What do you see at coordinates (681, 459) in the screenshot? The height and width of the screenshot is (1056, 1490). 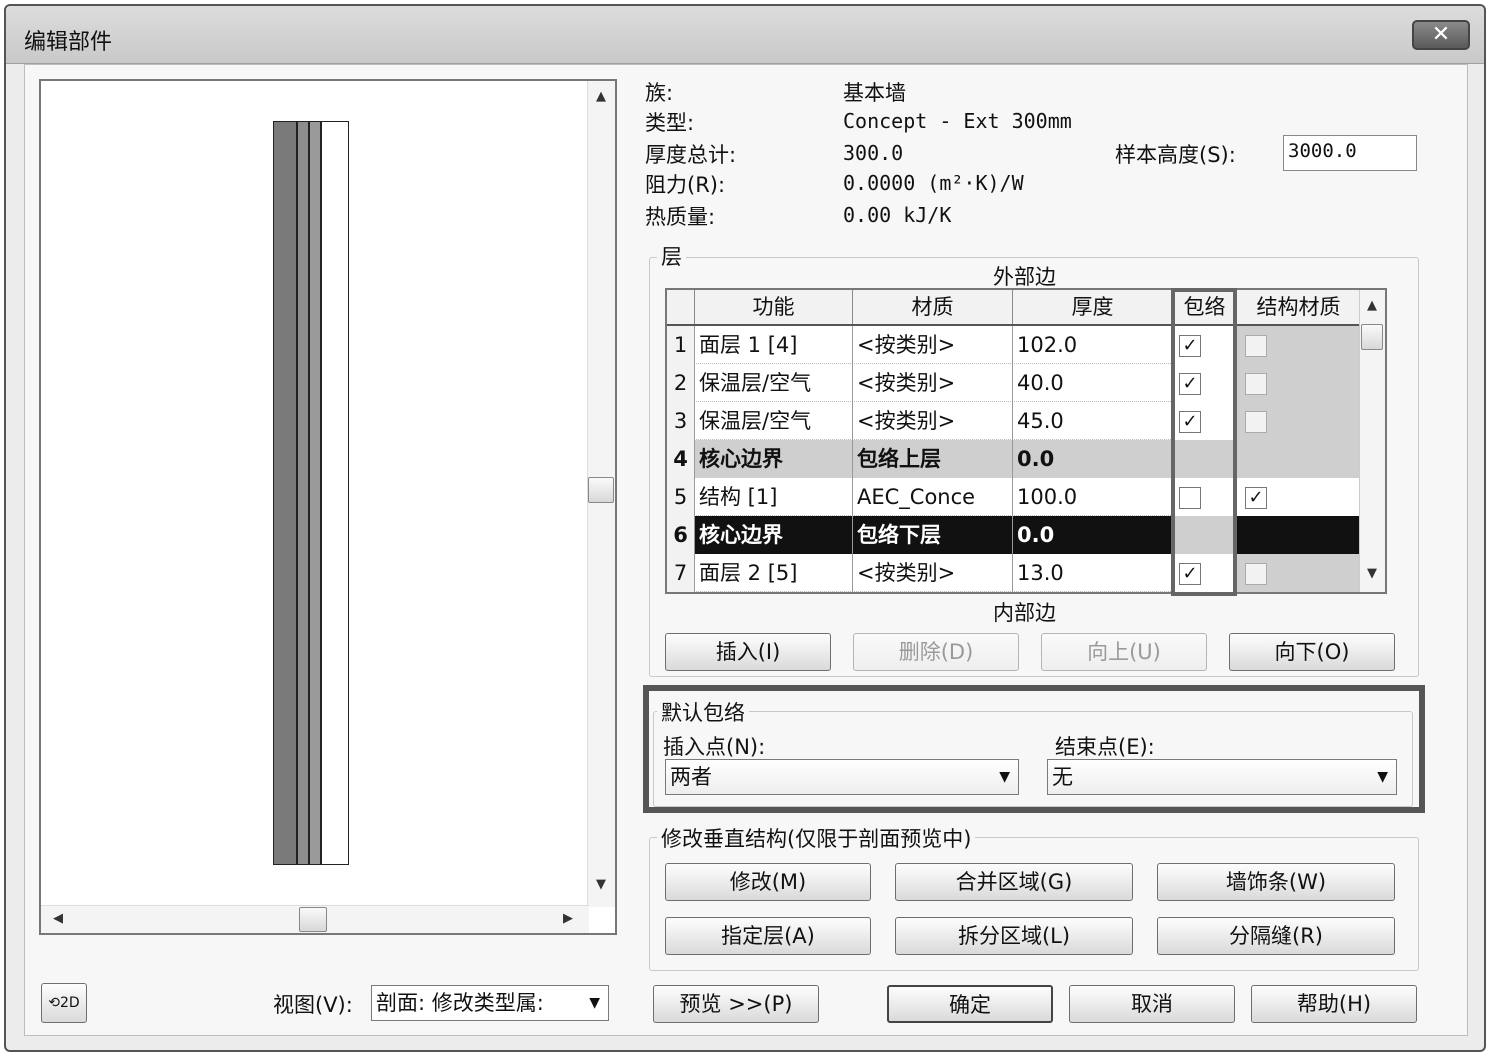 I see `row-number: 4` at bounding box center [681, 459].